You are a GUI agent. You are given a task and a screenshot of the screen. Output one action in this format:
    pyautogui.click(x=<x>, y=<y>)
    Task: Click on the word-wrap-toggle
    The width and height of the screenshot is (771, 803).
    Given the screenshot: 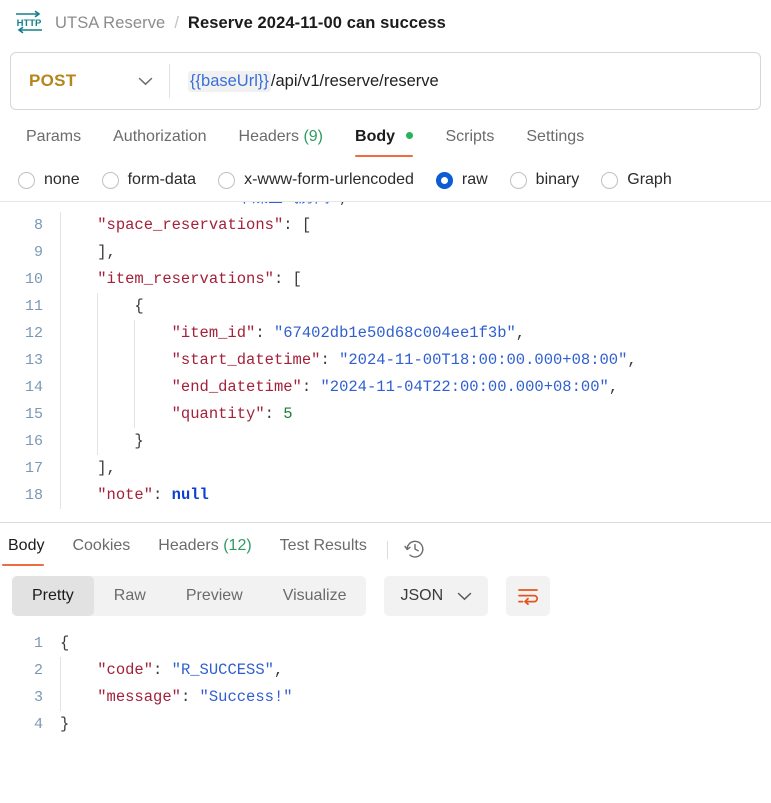 What is the action you would take?
    pyautogui.click(x=528, y=596)
    